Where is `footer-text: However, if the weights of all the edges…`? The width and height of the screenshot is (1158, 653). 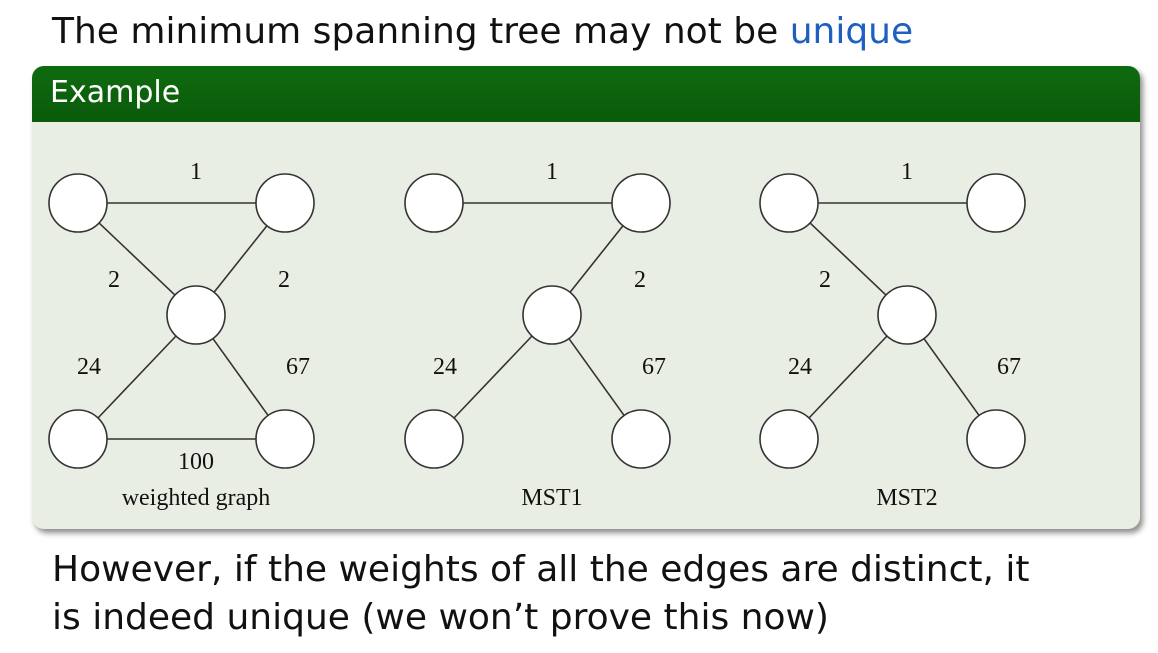 footer-text: However, if the weights of all the edges… is located at coordinates (541, 594).